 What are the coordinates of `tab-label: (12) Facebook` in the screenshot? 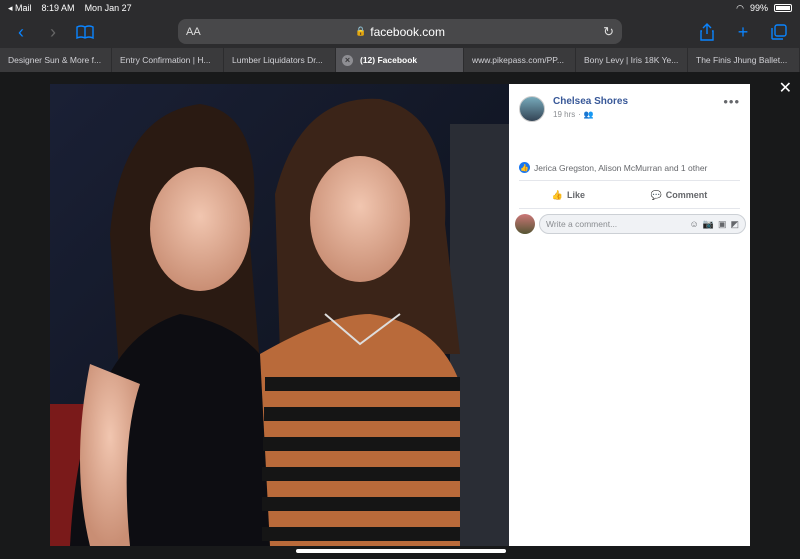 It's located at (389, 60).